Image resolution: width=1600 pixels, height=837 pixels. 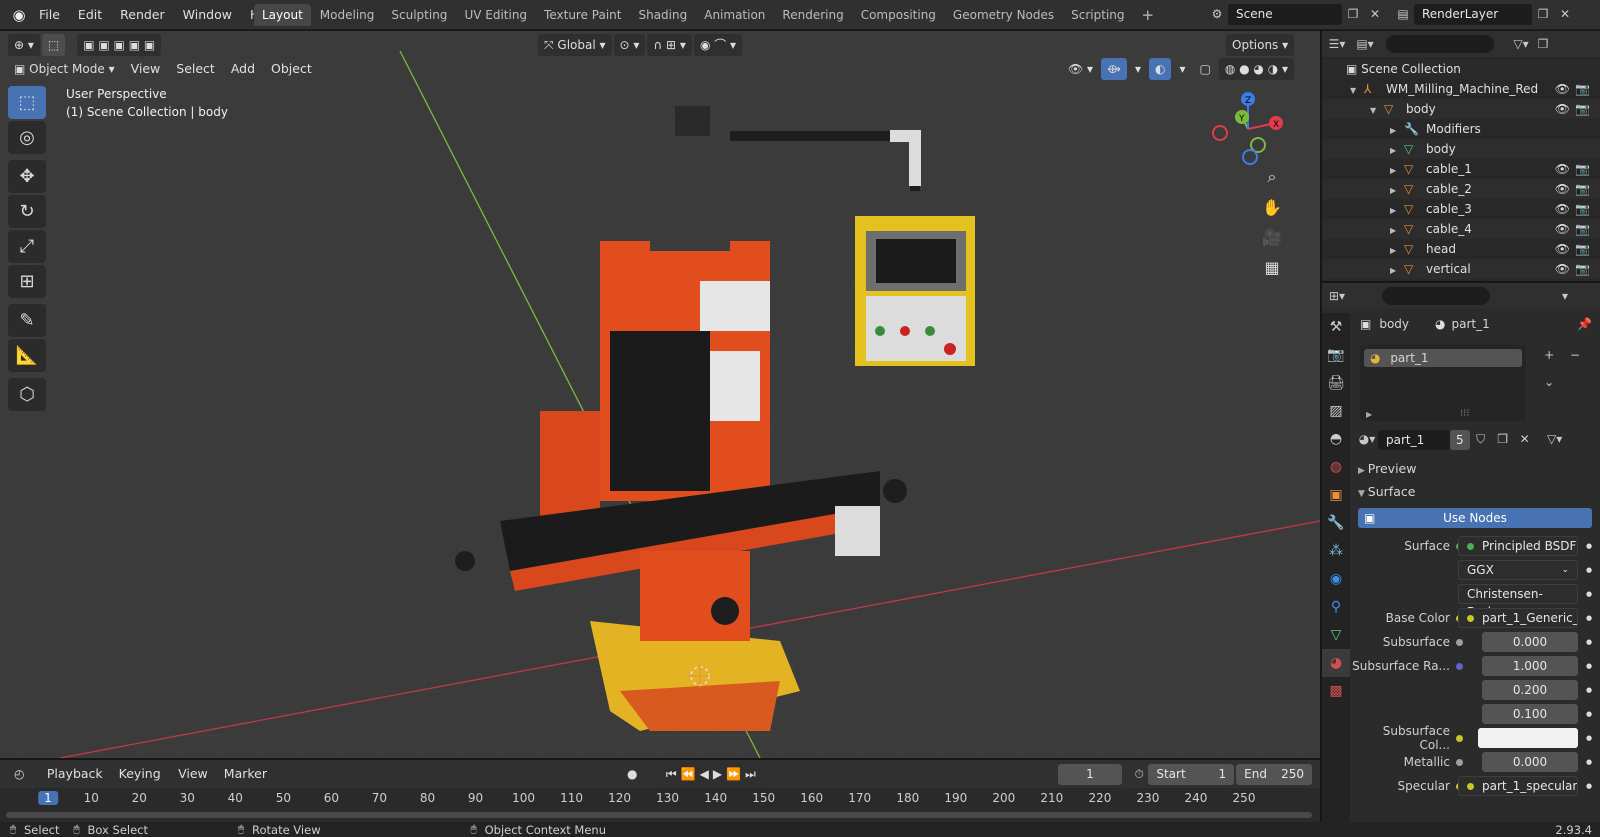 What do you see at coordinates (1528, 738) in the screenshot?
I see `color-swatch` at bounding box center [1528, 738].